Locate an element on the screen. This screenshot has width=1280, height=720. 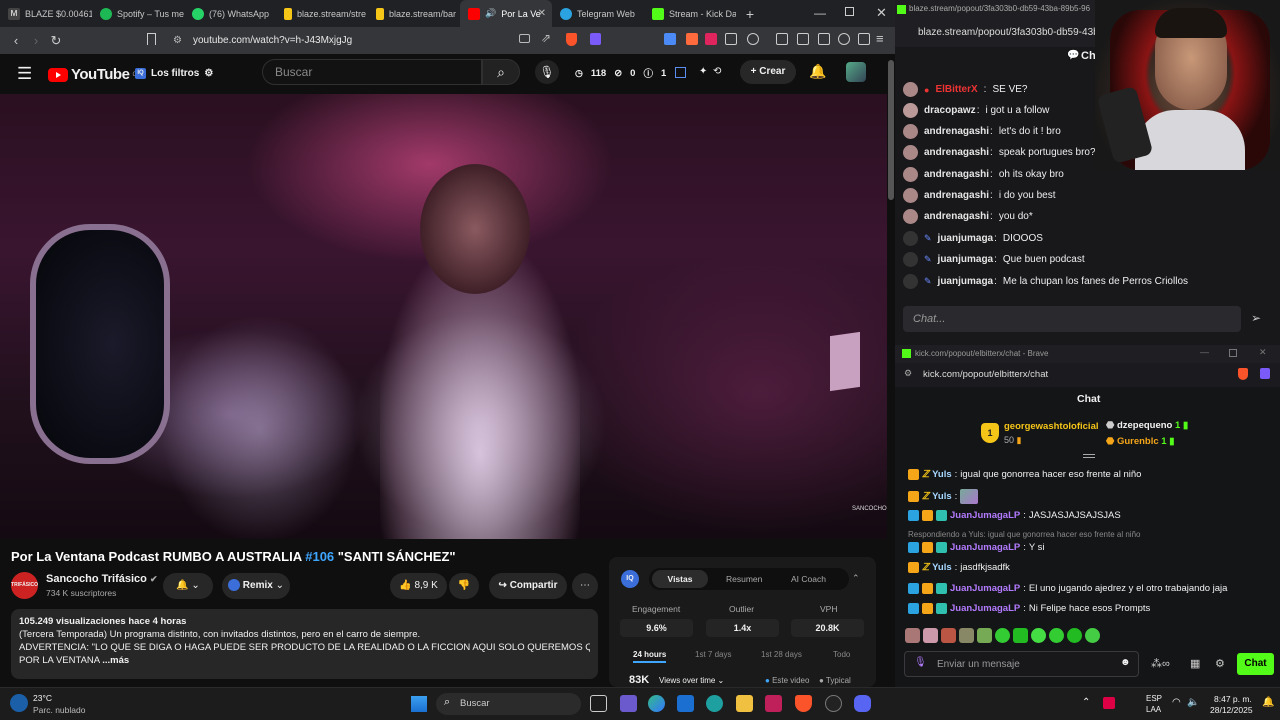
clock-date: 28/12/2025 is located at coordinates (1231, 710).